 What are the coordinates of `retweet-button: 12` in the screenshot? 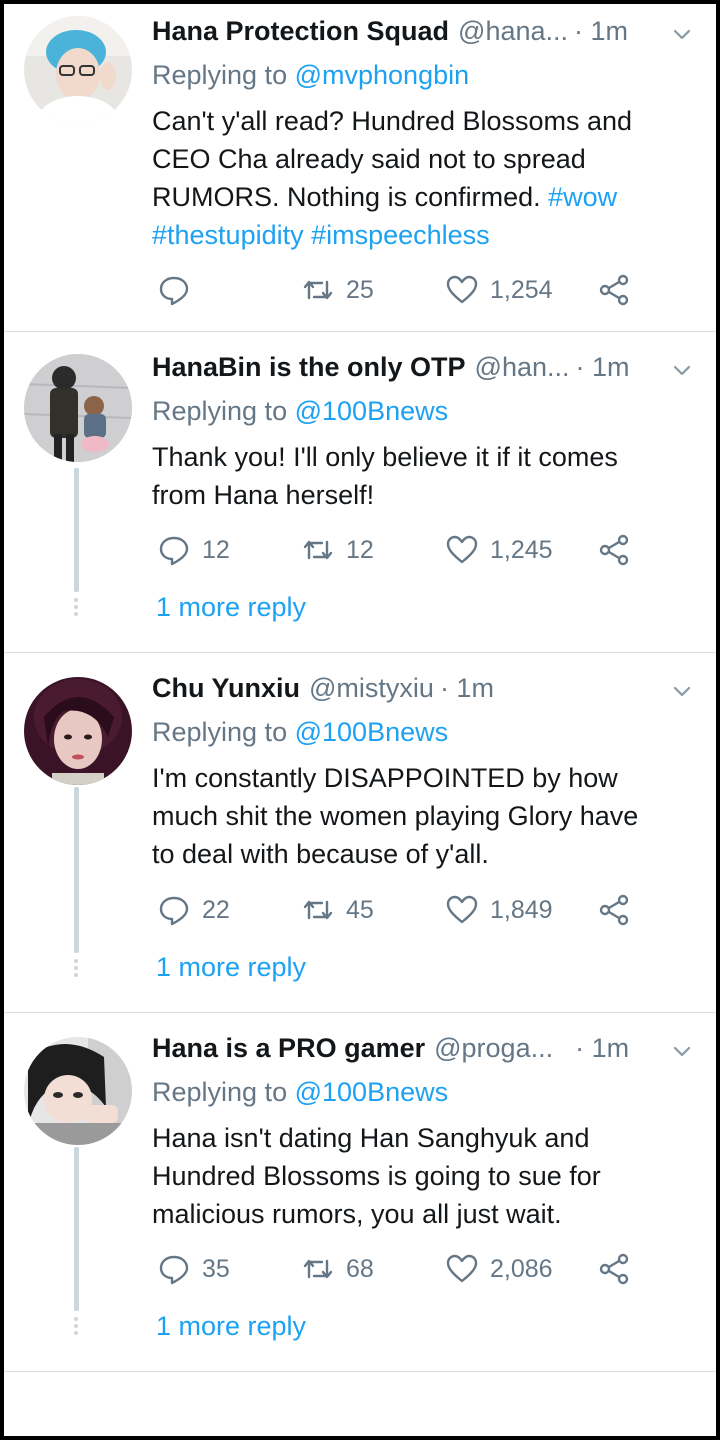 It's located at (338, 550).